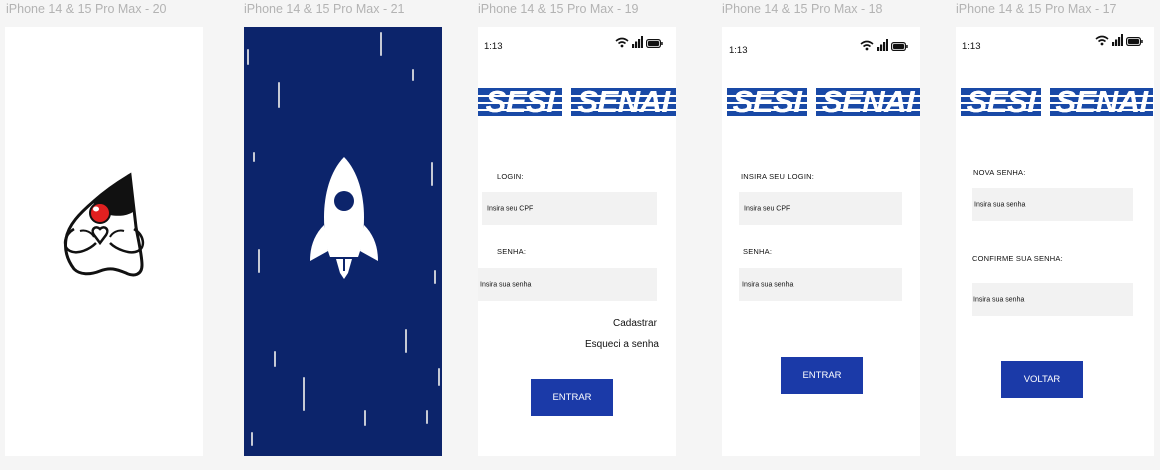 The height and width of the screenshot is (470, 1160). Describe the element at coordinates (635, 323) in the screenshot. I see `register-link: Cadastrar` at that location.